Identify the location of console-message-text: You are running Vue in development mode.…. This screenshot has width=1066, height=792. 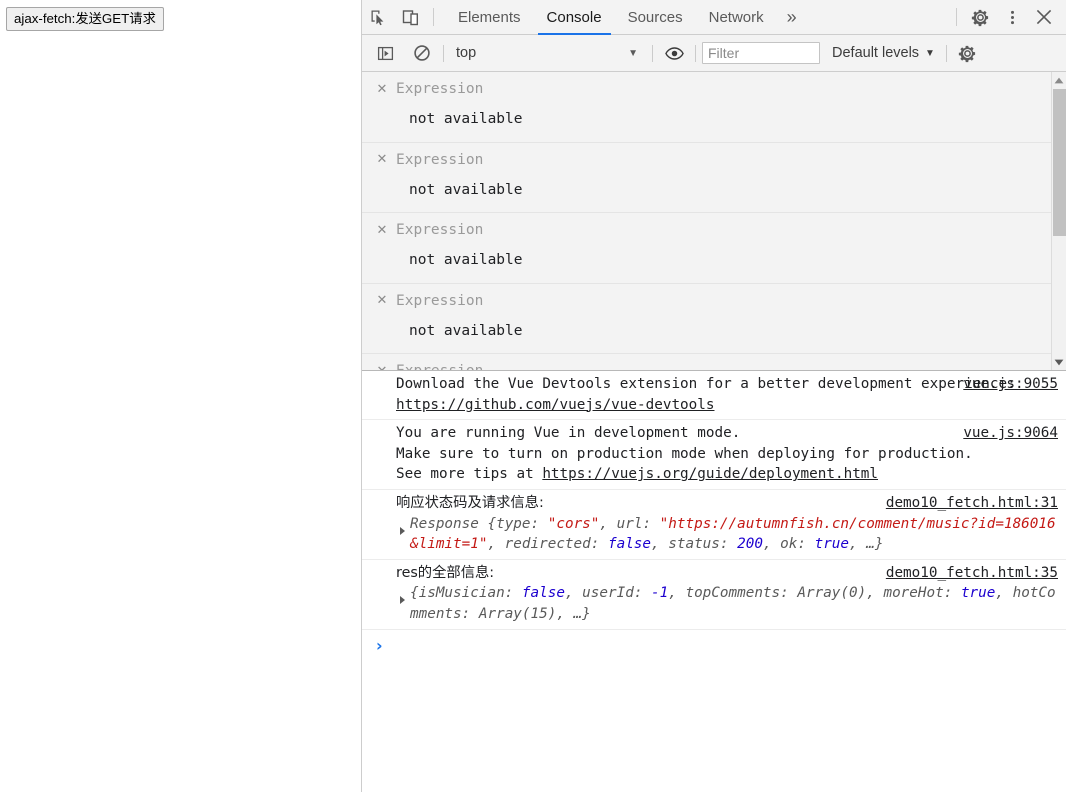
(714, 454).